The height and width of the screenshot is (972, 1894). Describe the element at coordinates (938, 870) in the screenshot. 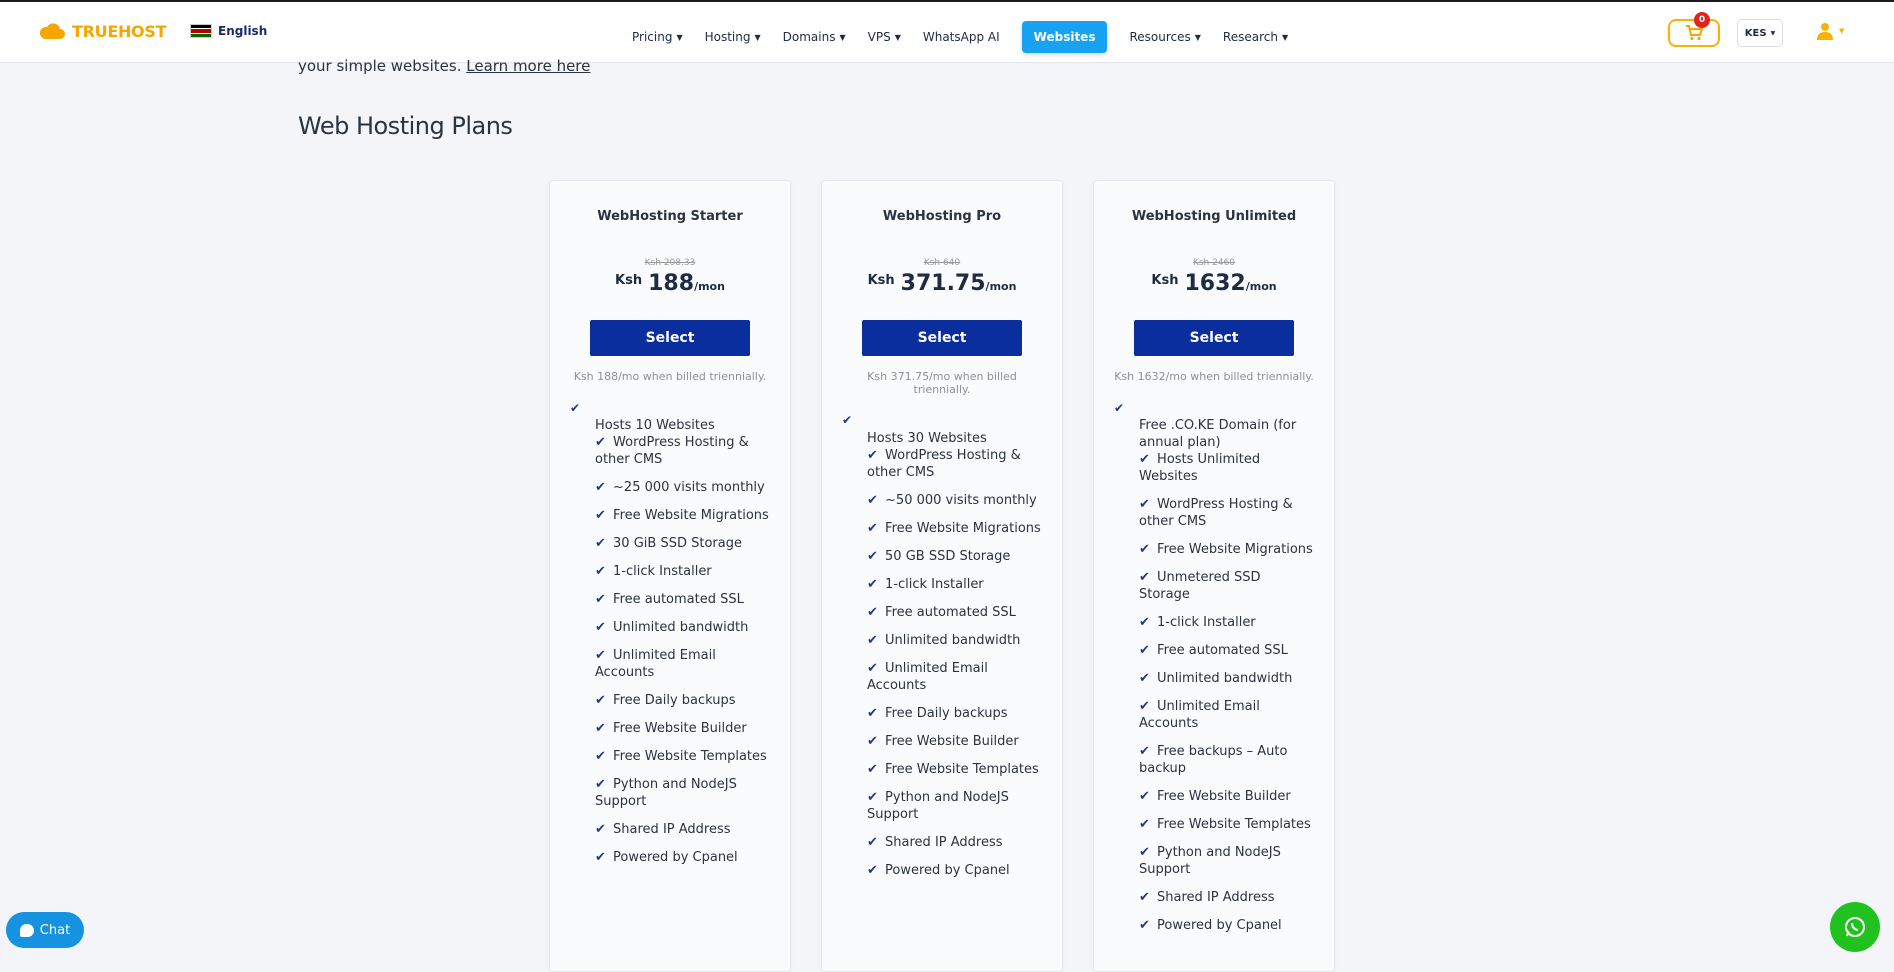

I see `feature-item: ✔ Powered by Cpanel` at that location.